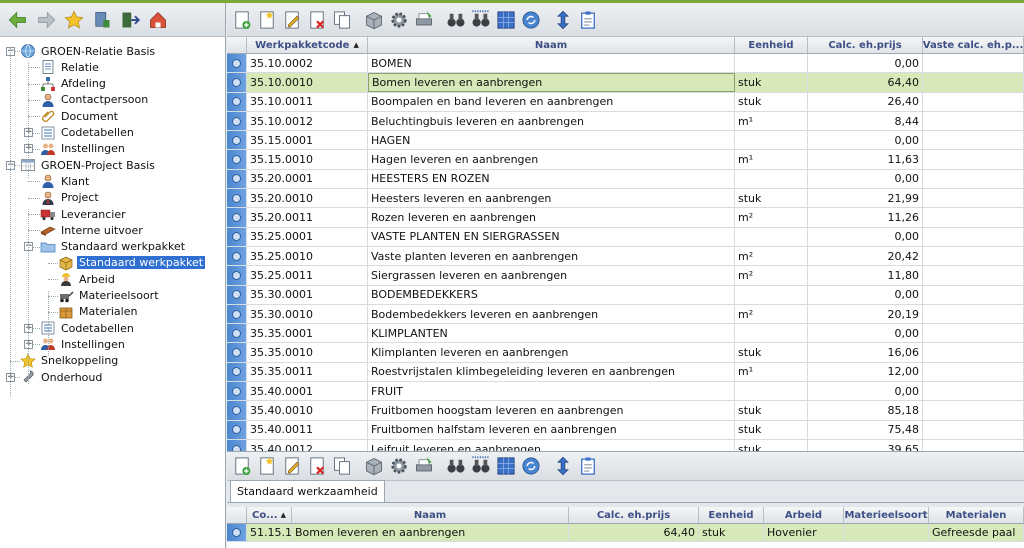  I want to click on table-row: 35.20.0001 HEESTERS EN ROZEN 0,00, so click(625, 179).